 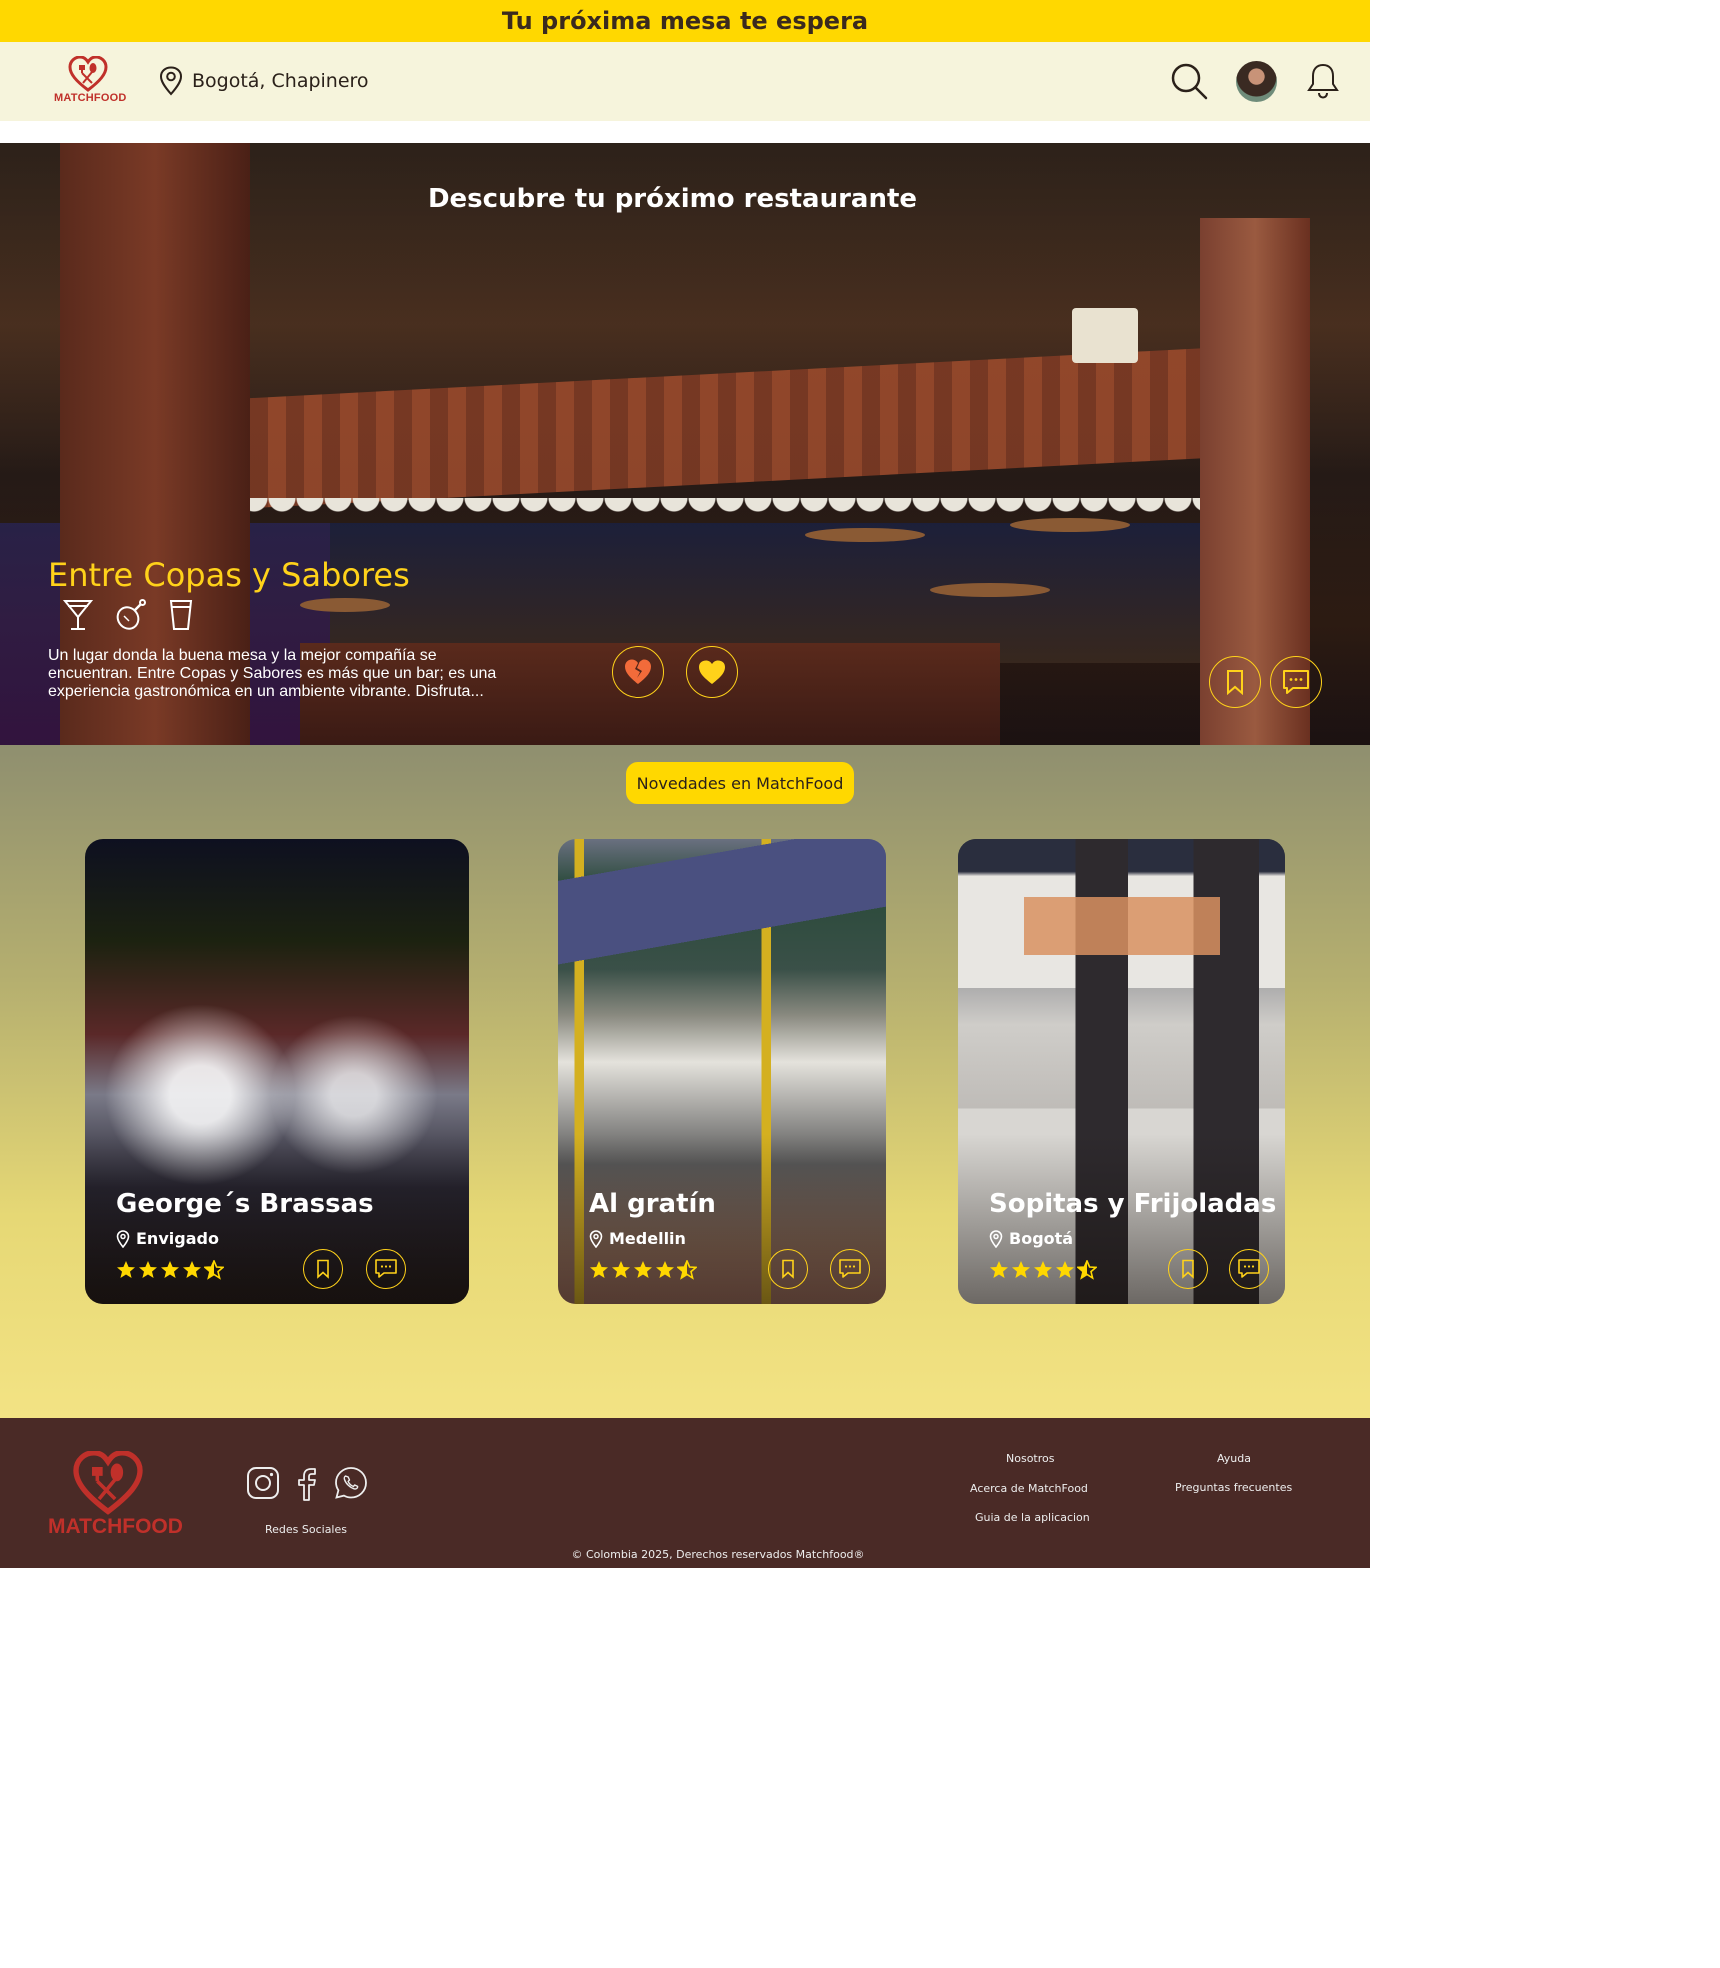 What do you see at coordinates (740, 783) in the screenshot?
I see `news-label: Novedades en MatchFood` at bounding box center [740, 783].